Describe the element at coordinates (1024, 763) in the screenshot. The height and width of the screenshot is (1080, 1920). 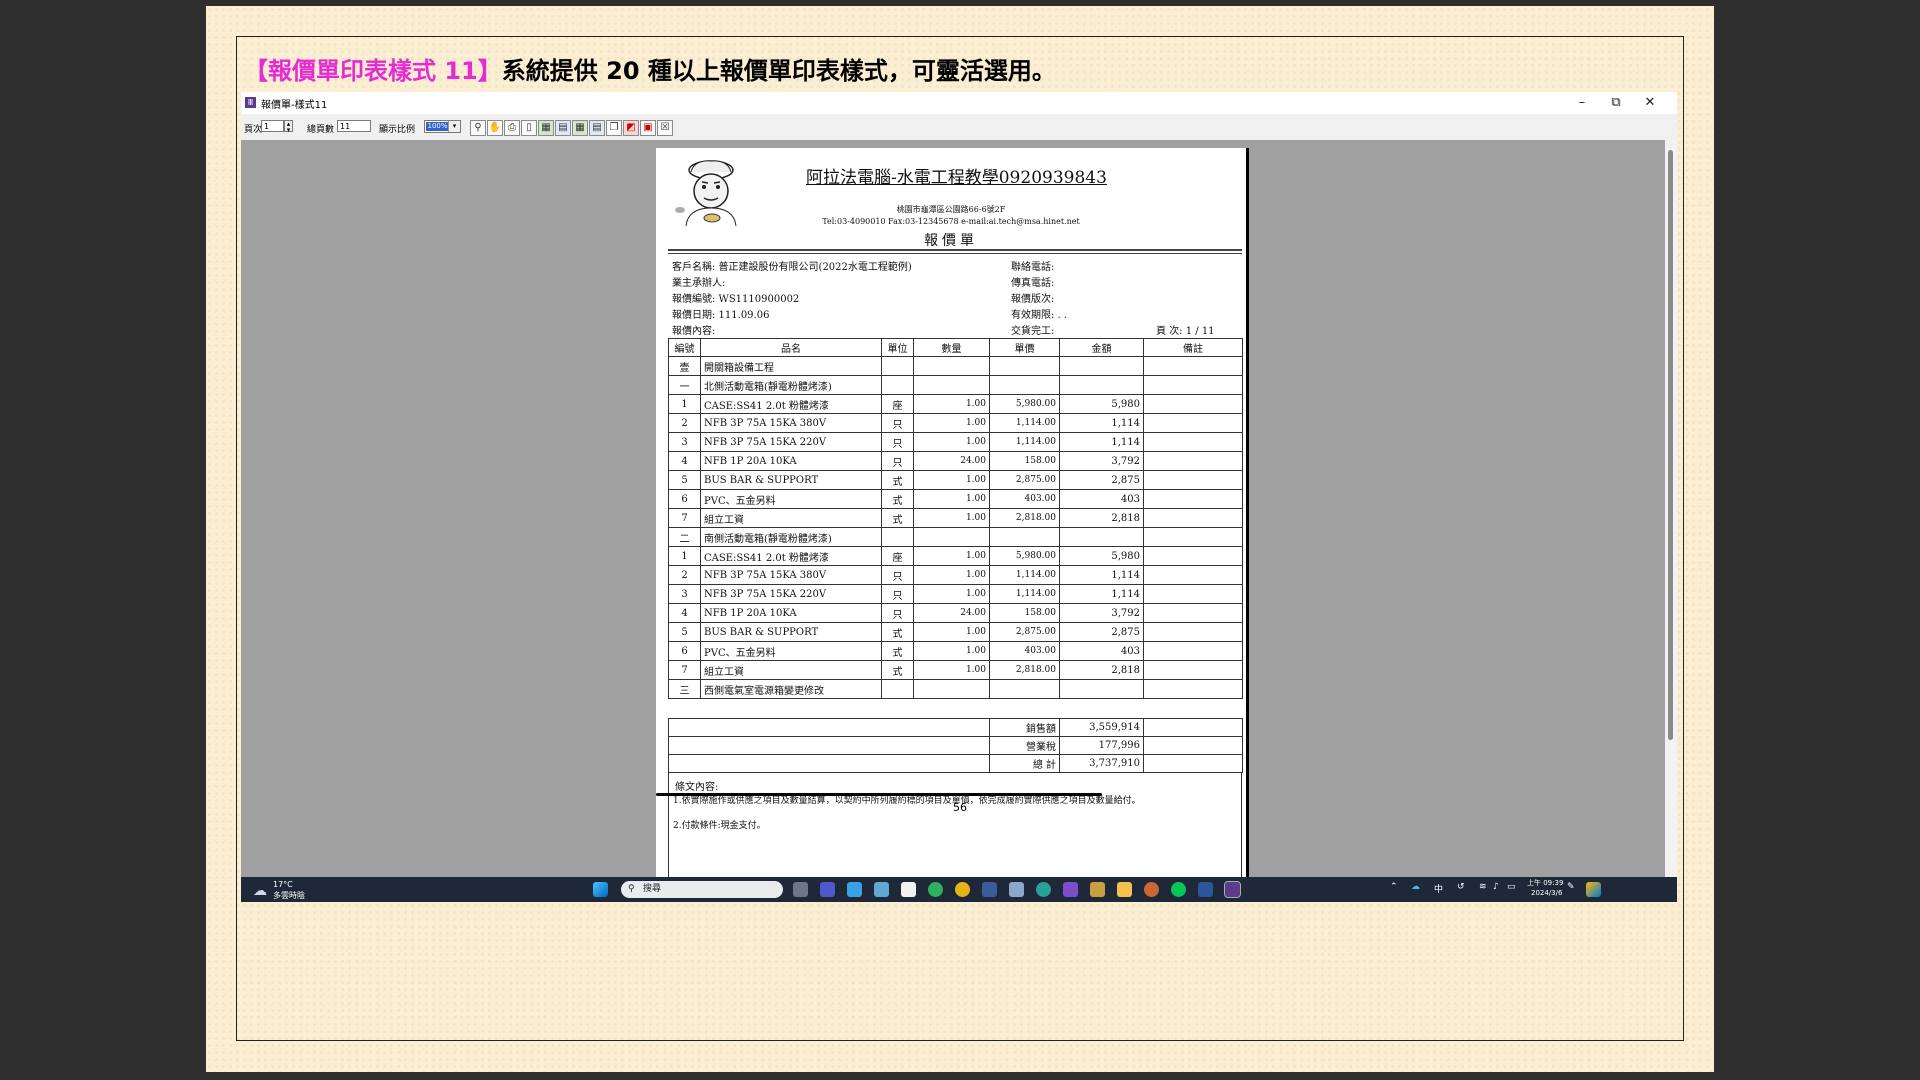
I see `total-label: 總 計` at that location.